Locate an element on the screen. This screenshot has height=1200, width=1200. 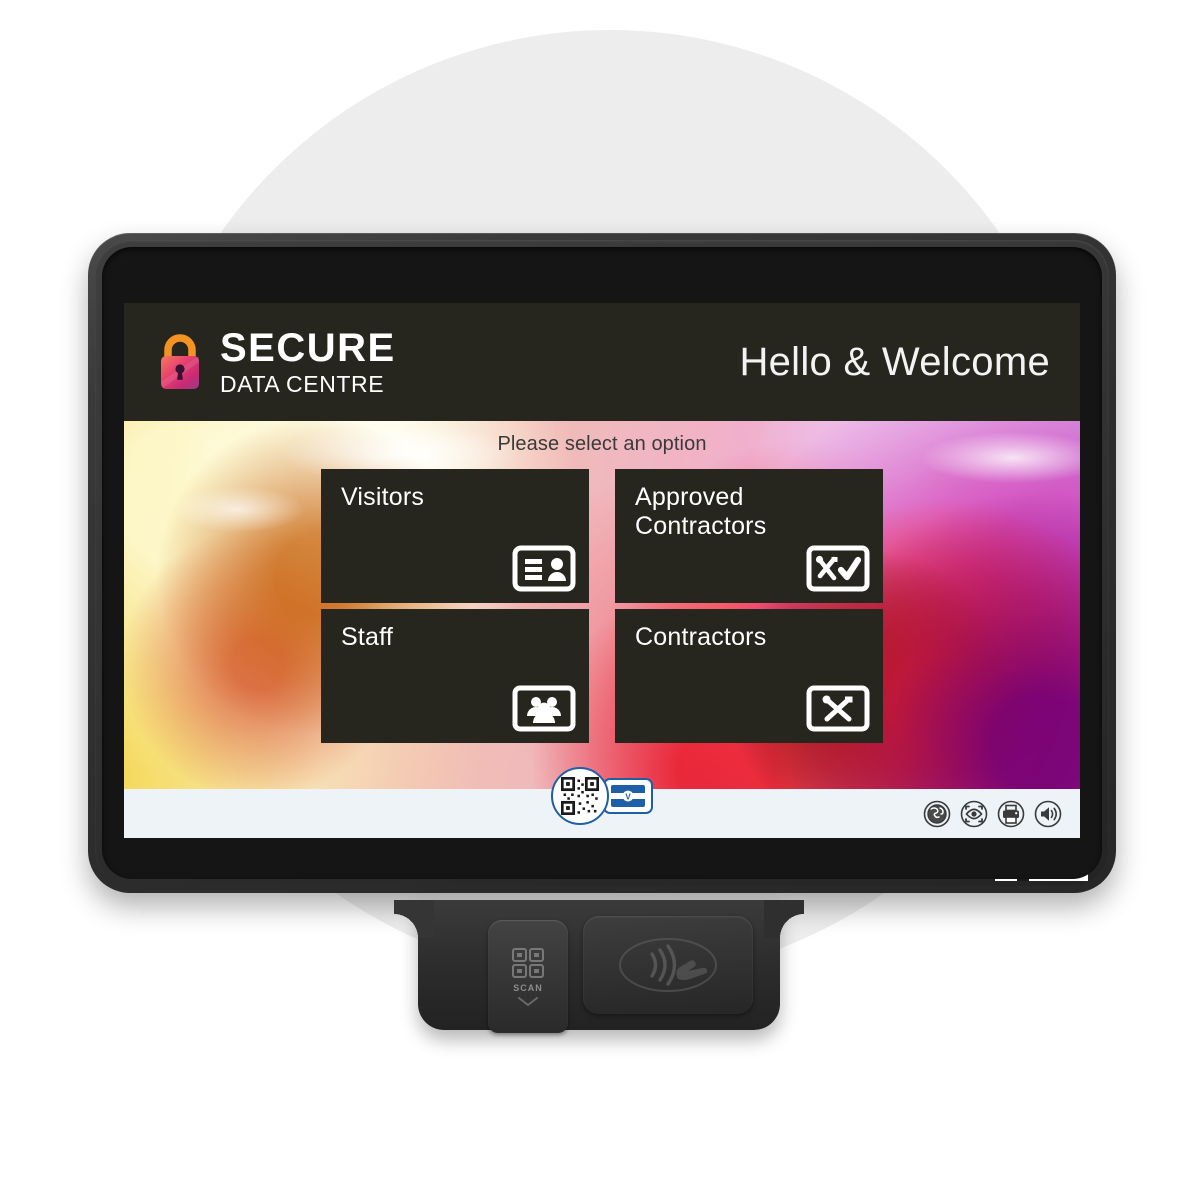
globe-language-icon is located at coordinates (937, 814).